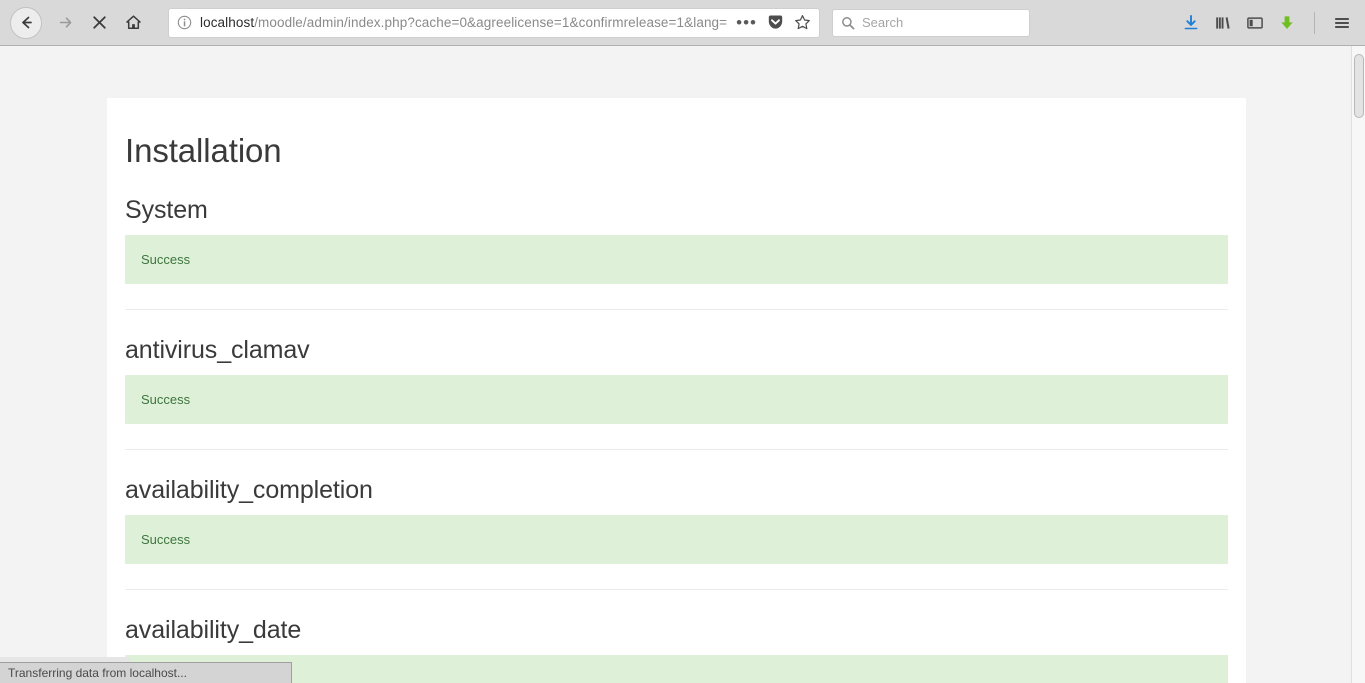 Image resolution: width=1365 pixels, height=683 pixels. I want to click on plugin-name: System, so click(166, 210).